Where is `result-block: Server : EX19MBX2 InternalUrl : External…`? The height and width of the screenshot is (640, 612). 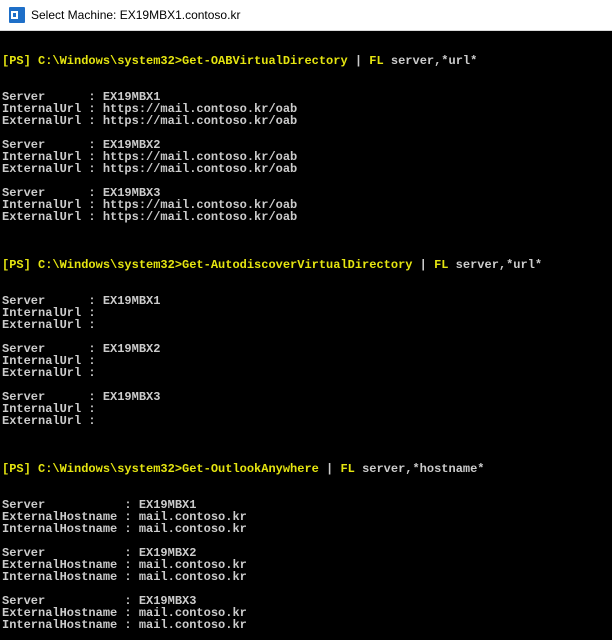 result-block: Server : EX19MBX2 InternalUrl : External… is located at coordinates (81, 361).